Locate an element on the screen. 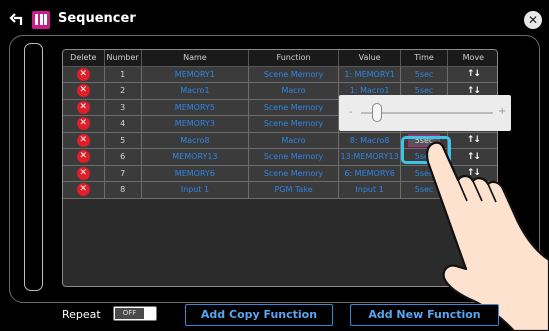 The image size is (549, 331). number-cell: 4 is located at coordinates (123, 124).